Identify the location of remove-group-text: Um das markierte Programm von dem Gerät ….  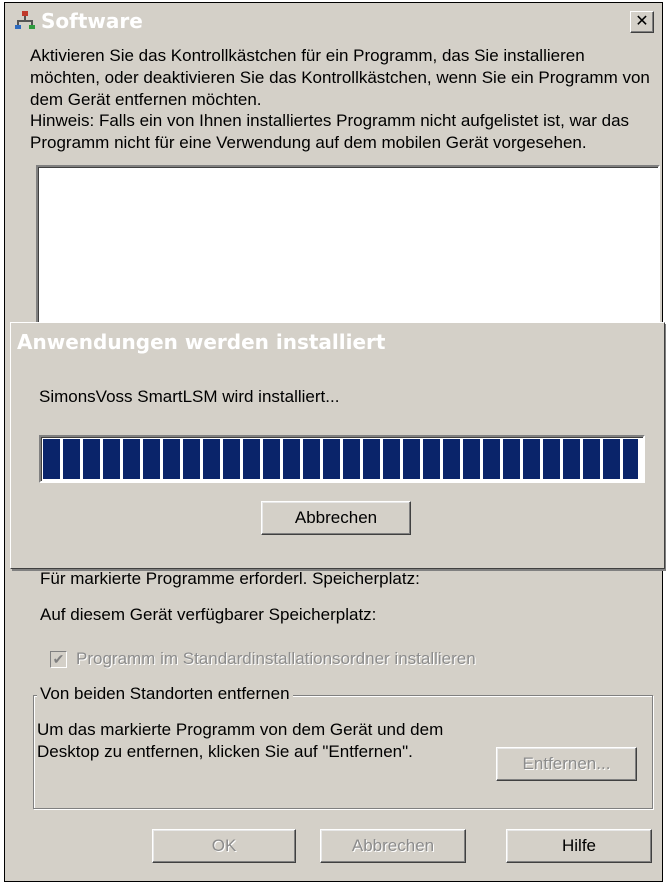
(240, 740).